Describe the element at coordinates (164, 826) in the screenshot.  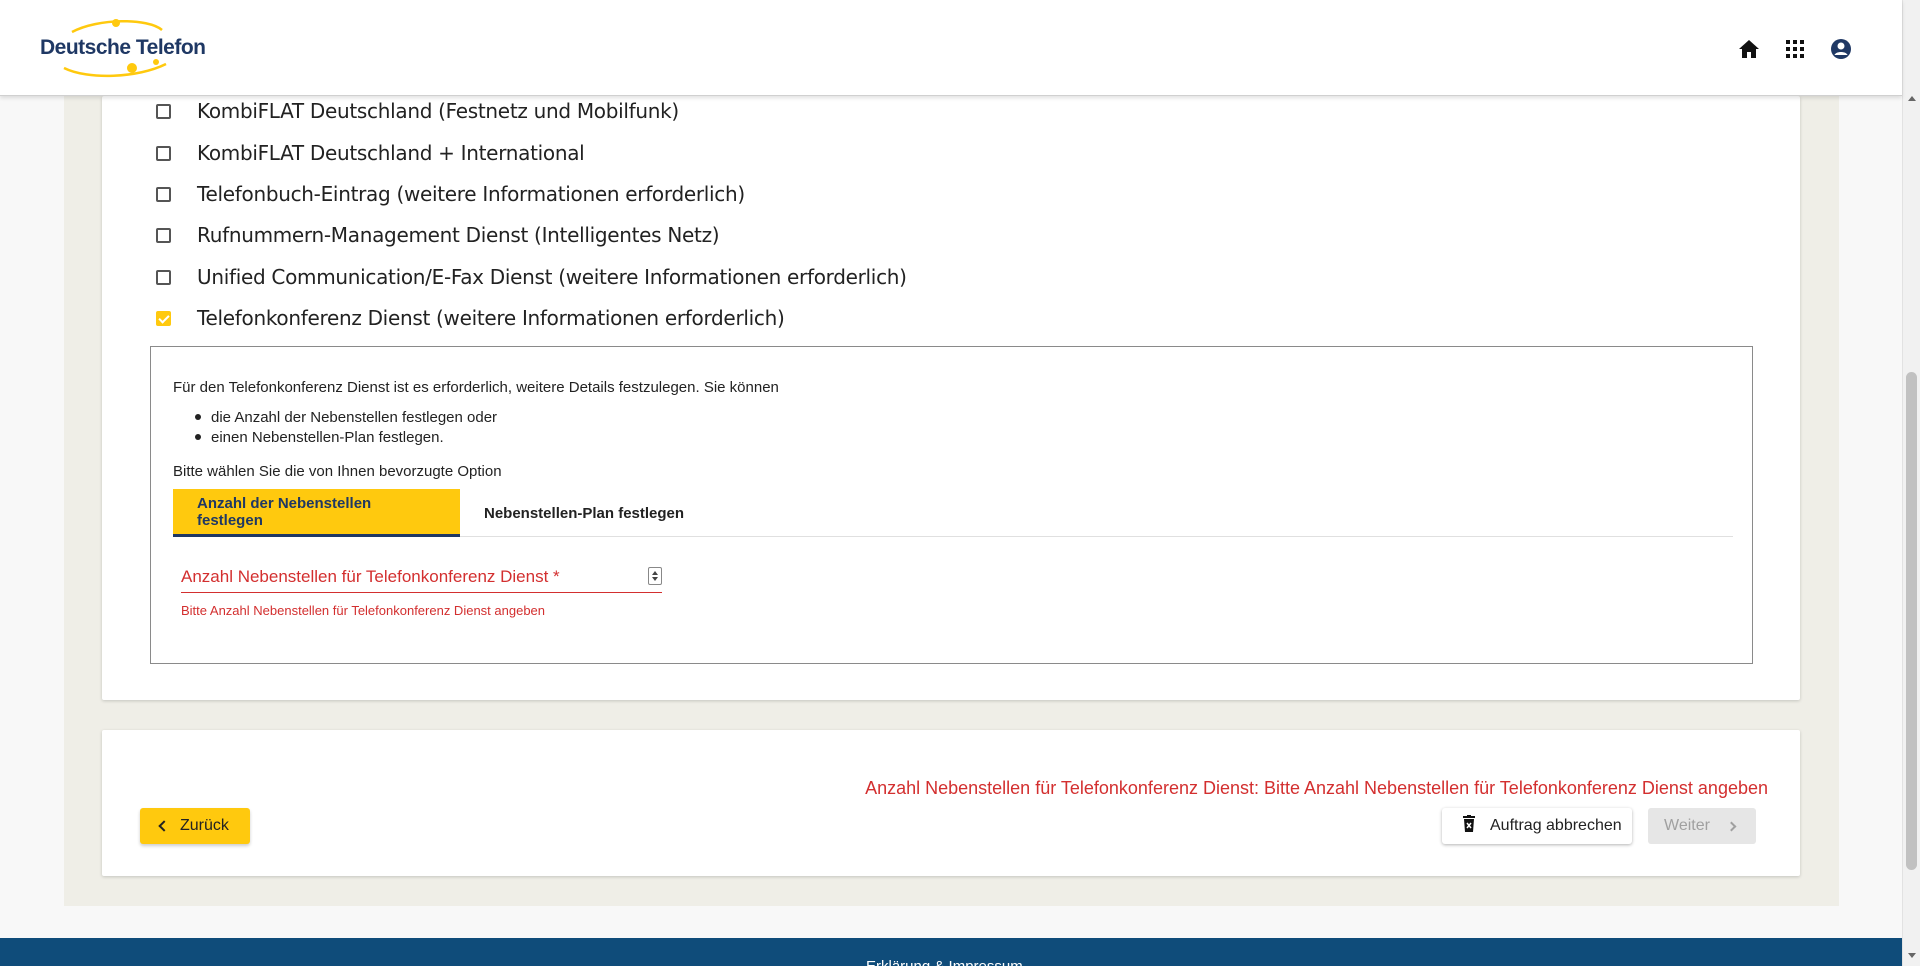
I see `chevron-left-icon` at that location.